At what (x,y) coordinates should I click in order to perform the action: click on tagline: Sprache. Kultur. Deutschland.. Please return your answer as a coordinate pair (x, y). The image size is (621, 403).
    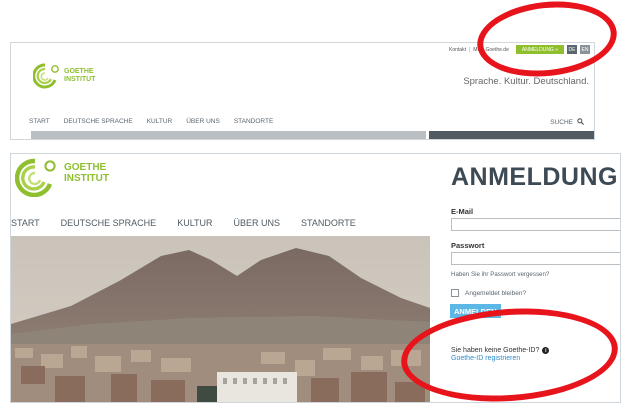
    Looking at the image, I should click on (526, 81).